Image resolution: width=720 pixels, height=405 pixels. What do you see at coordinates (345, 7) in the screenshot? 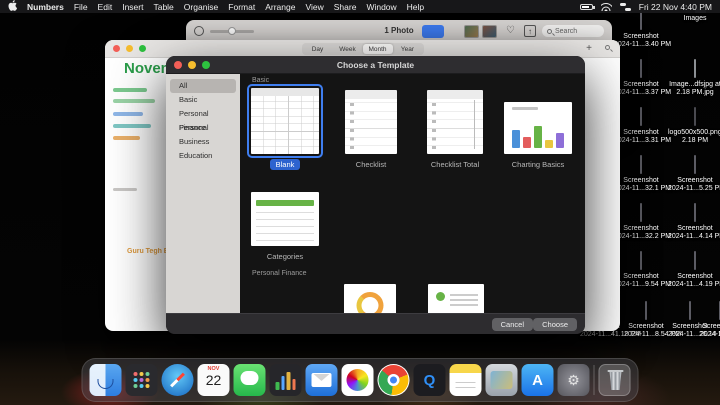
I see `menu-share: Share` at bounding box center [345, 7].